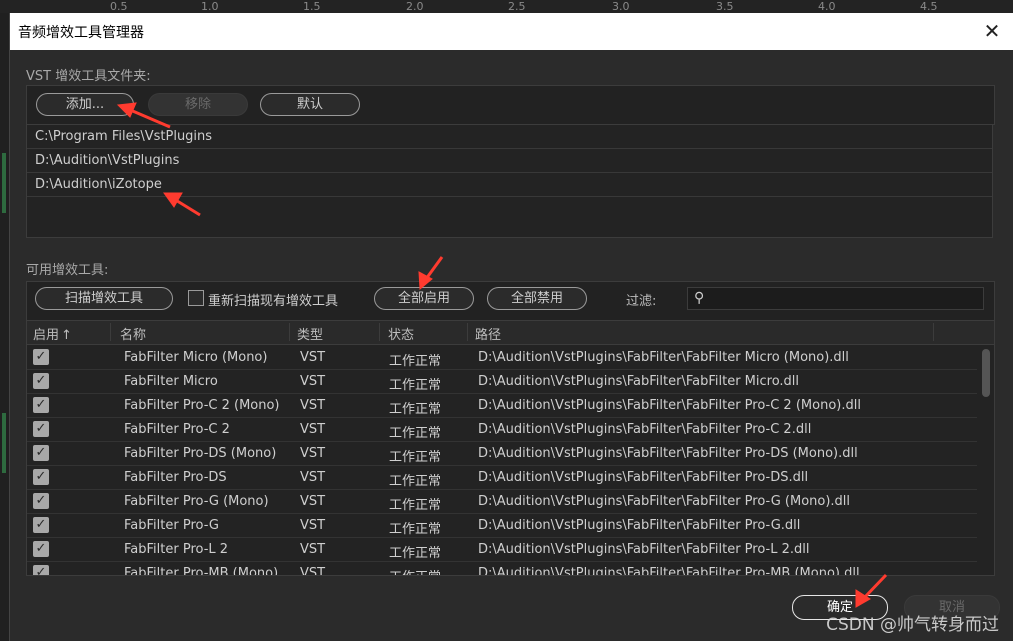  What do you see at coordinates (415, 6) in the screenshot?
I see `ruler-tick: 2.0` at bounding box center [415, 6].